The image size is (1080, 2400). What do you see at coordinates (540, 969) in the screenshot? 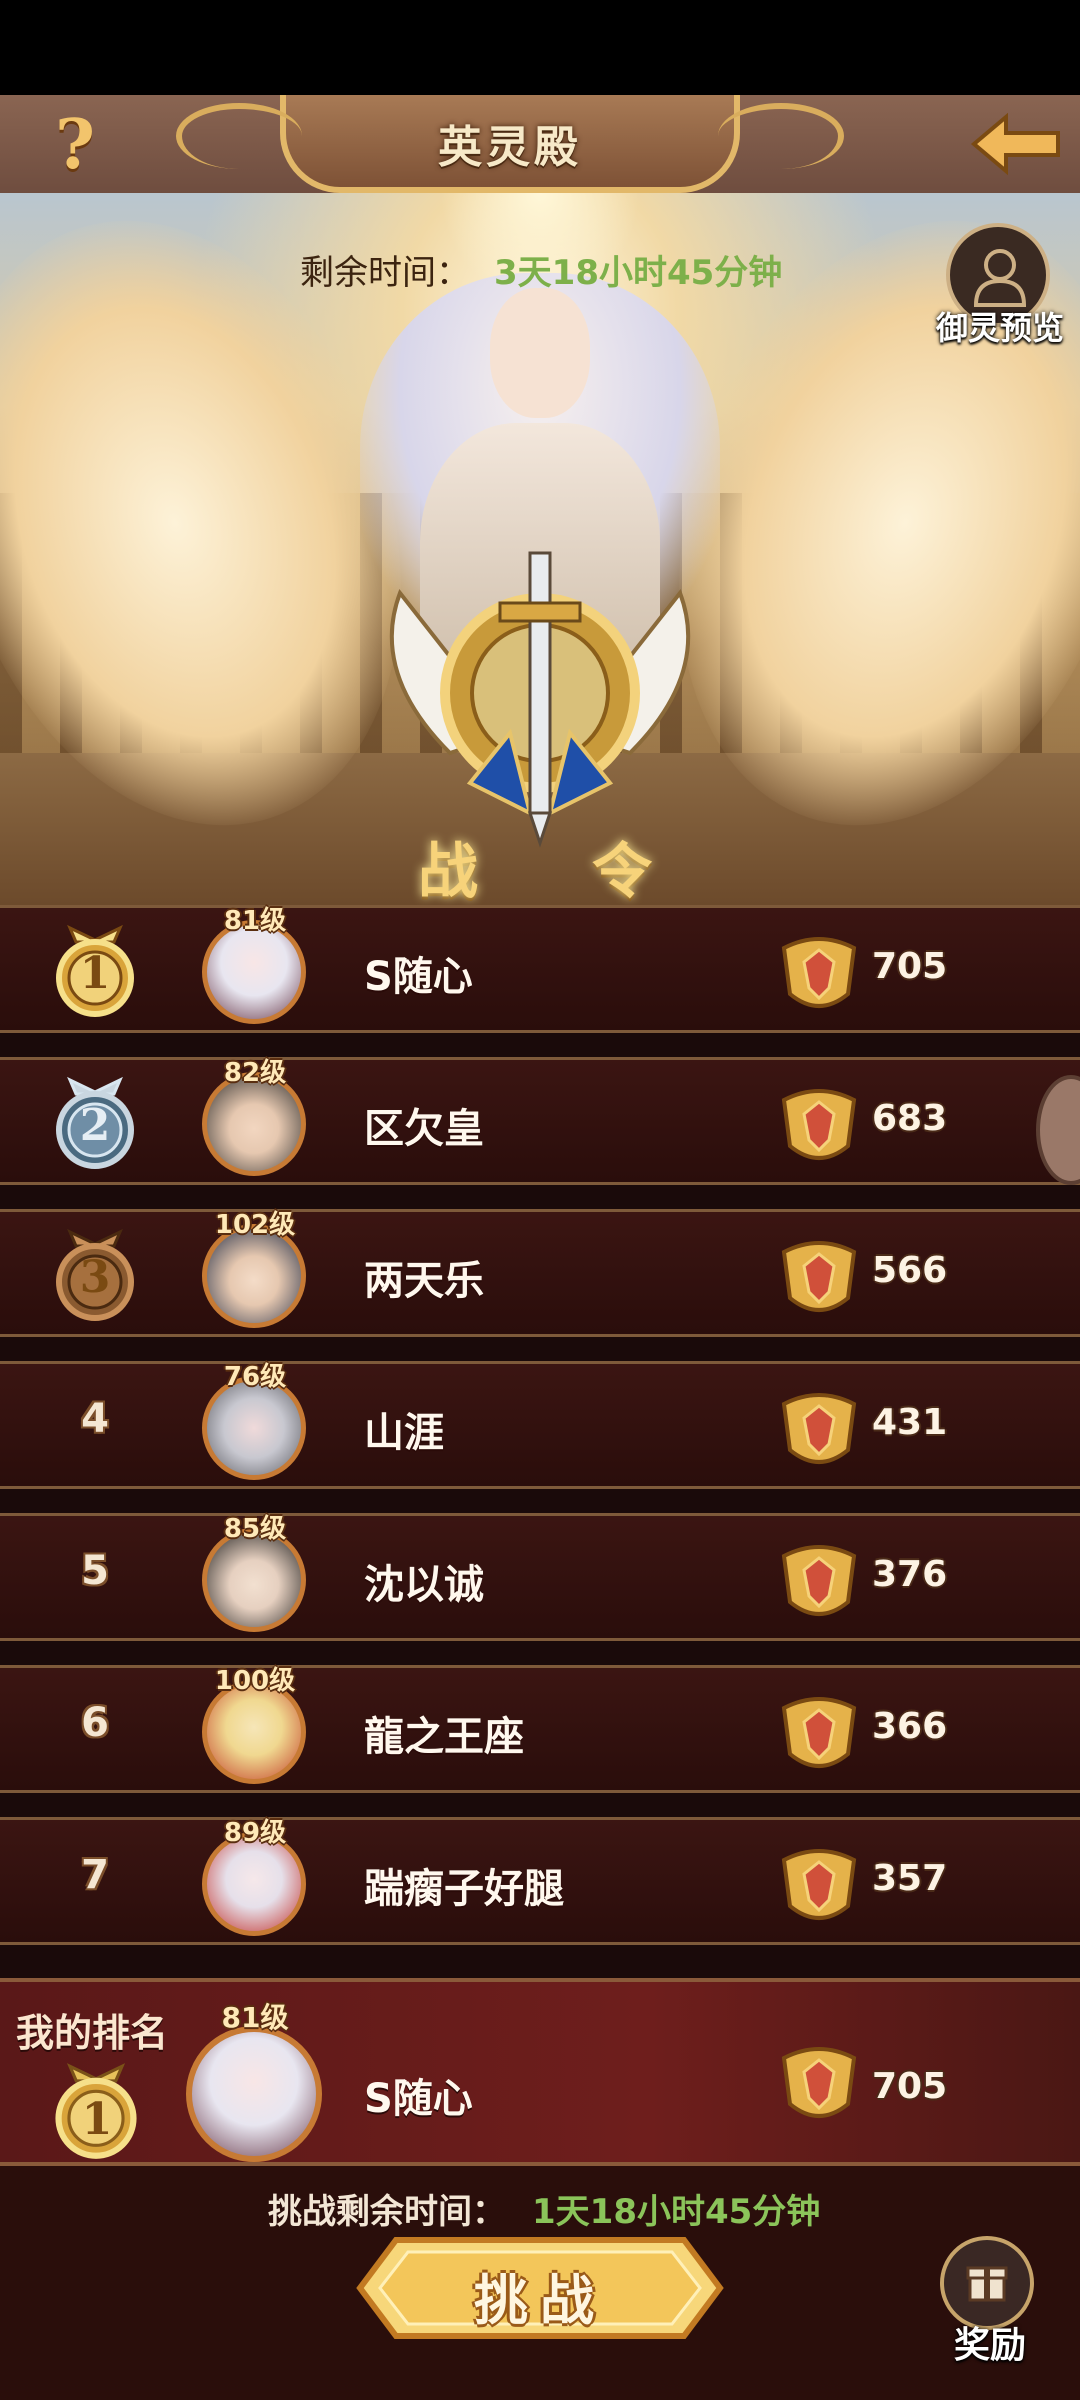
I see `rank-row: 1 81级 S随心 705` at bounding box center [540, 969].